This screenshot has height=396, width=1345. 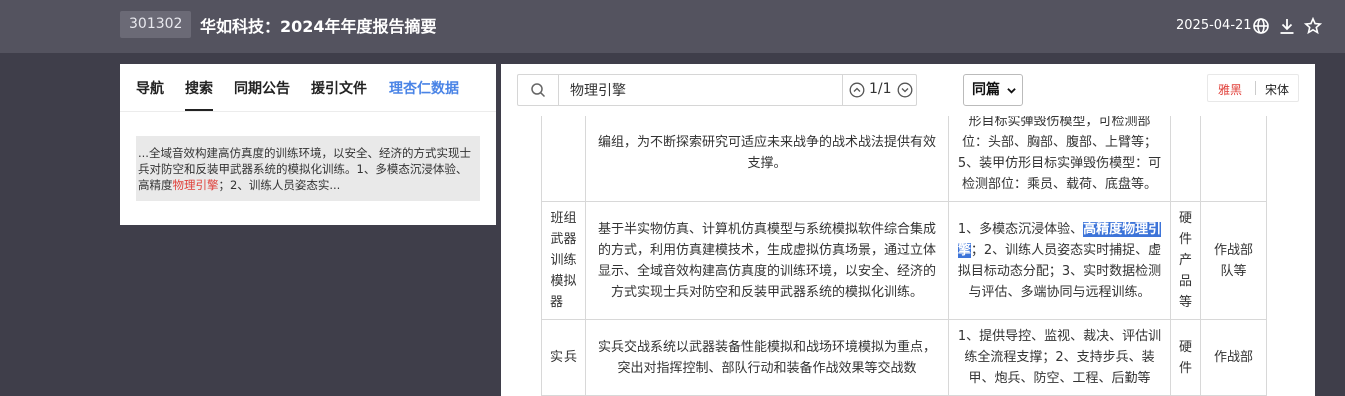 What do you see at coordinates (1261, 26) in the screenshot?
I see `globe-icon` at bounding box center [1261, 26].